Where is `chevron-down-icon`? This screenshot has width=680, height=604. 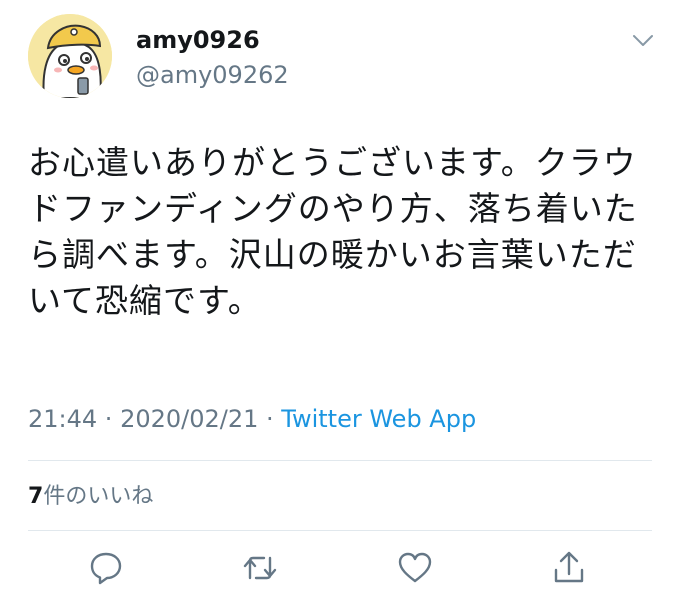
chevron-down-icon is located at coordinates (643, 40).